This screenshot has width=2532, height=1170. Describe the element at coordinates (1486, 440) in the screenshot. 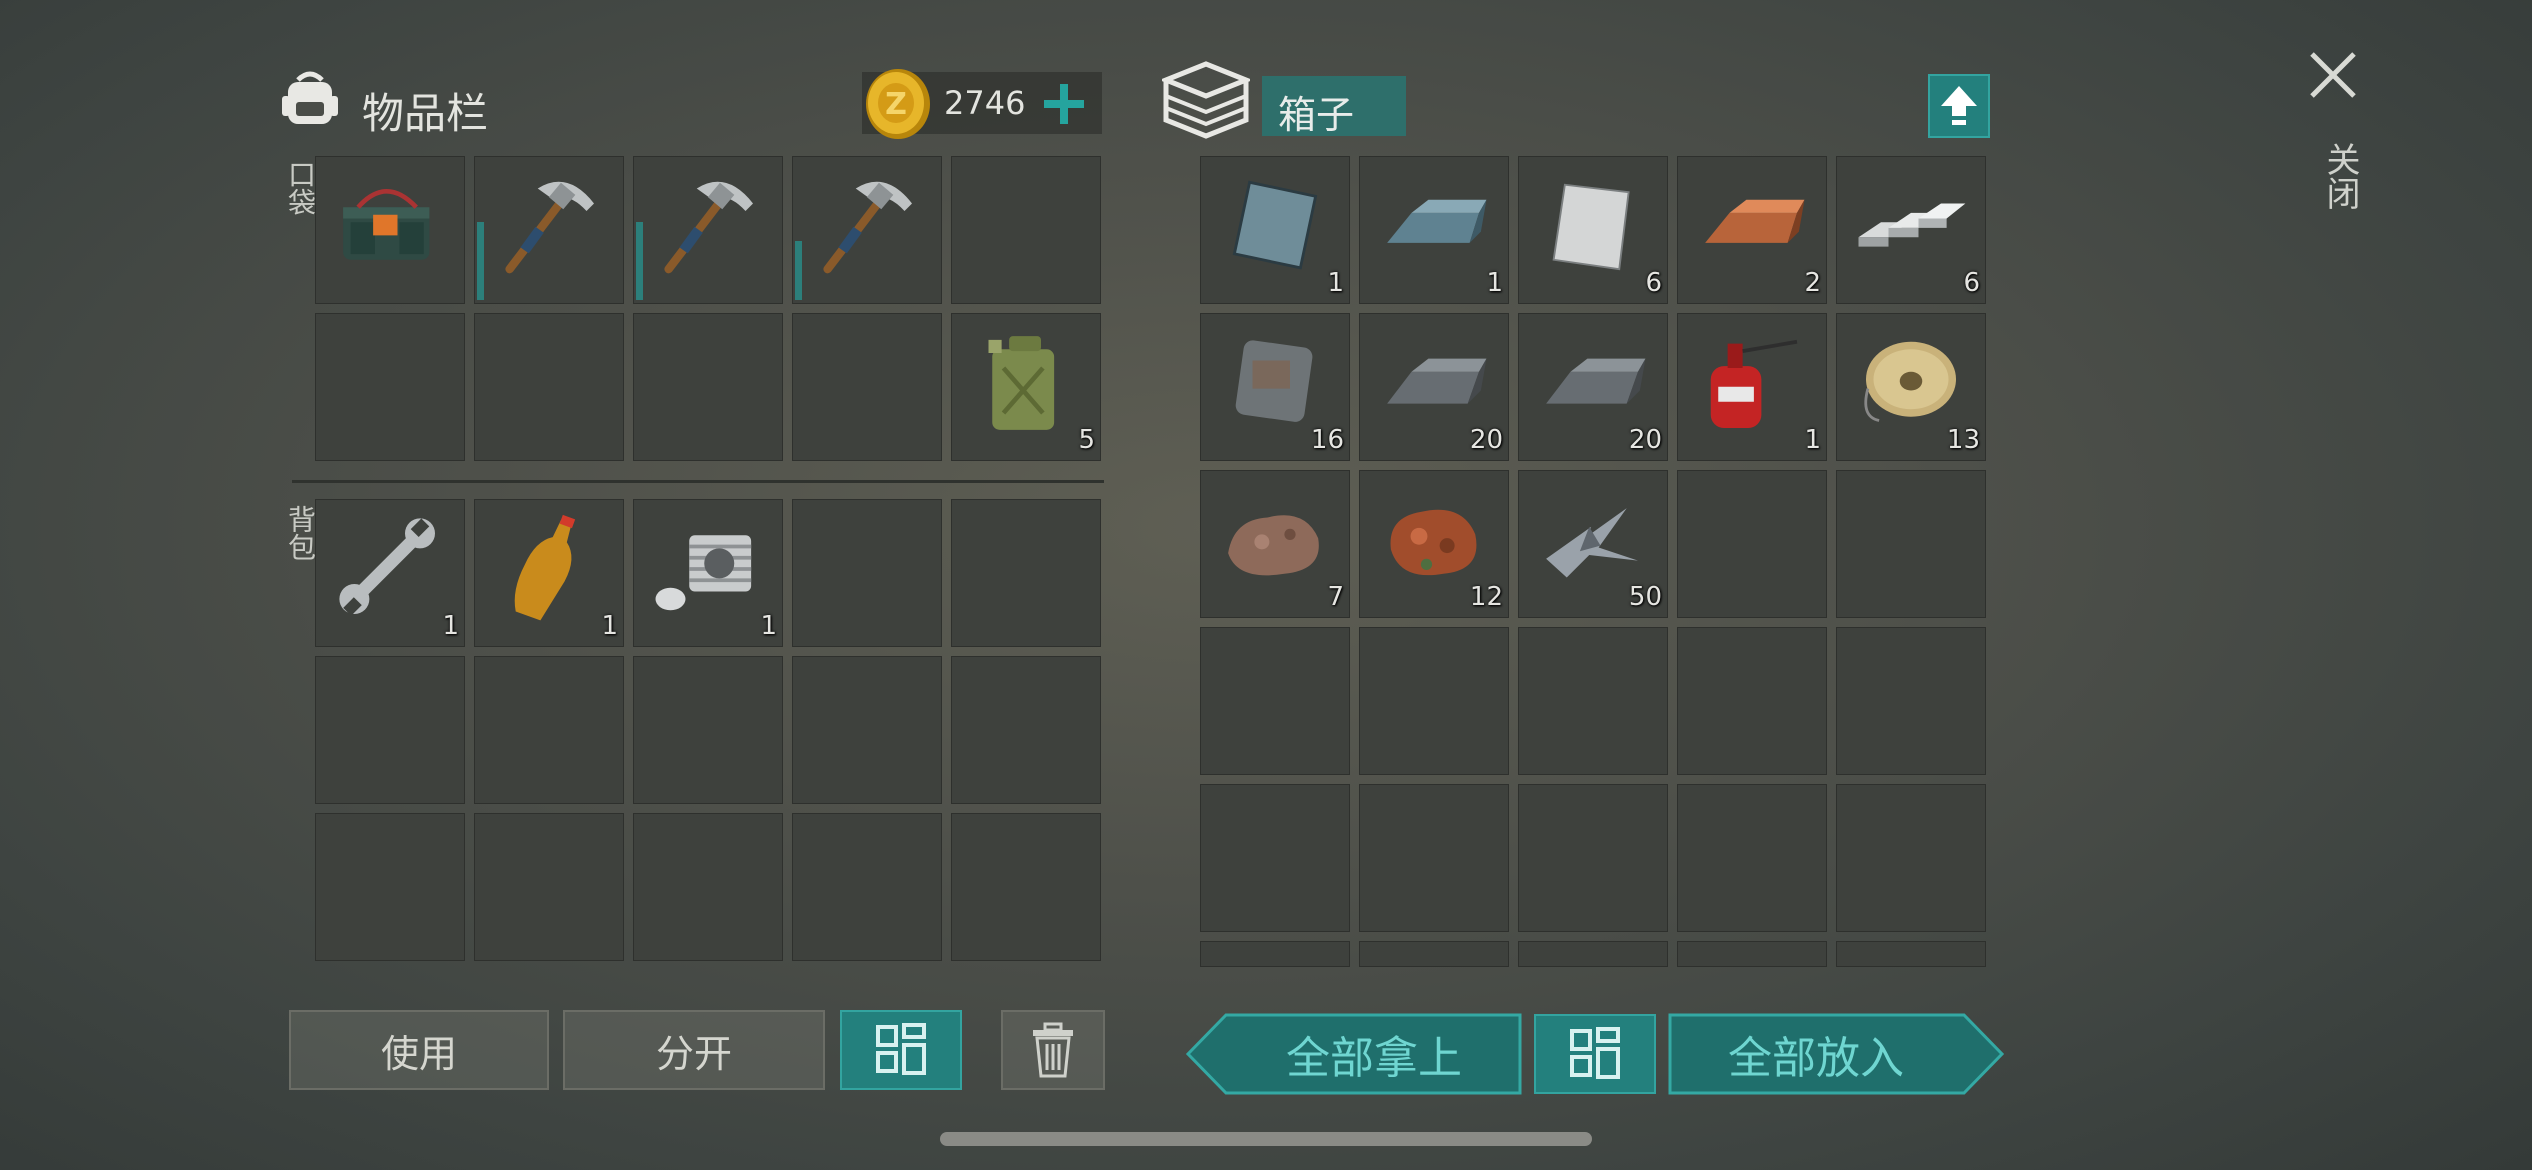

I see `item-count: 20` at that location.